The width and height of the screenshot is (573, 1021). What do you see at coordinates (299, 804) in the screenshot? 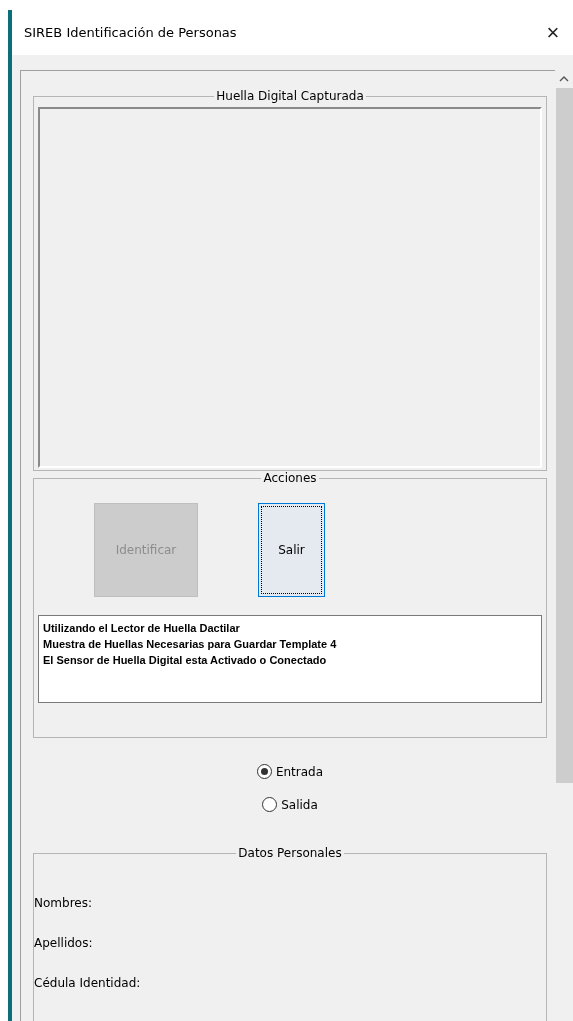
I see `radio-label: Salida` at bounding box center [299, 804].